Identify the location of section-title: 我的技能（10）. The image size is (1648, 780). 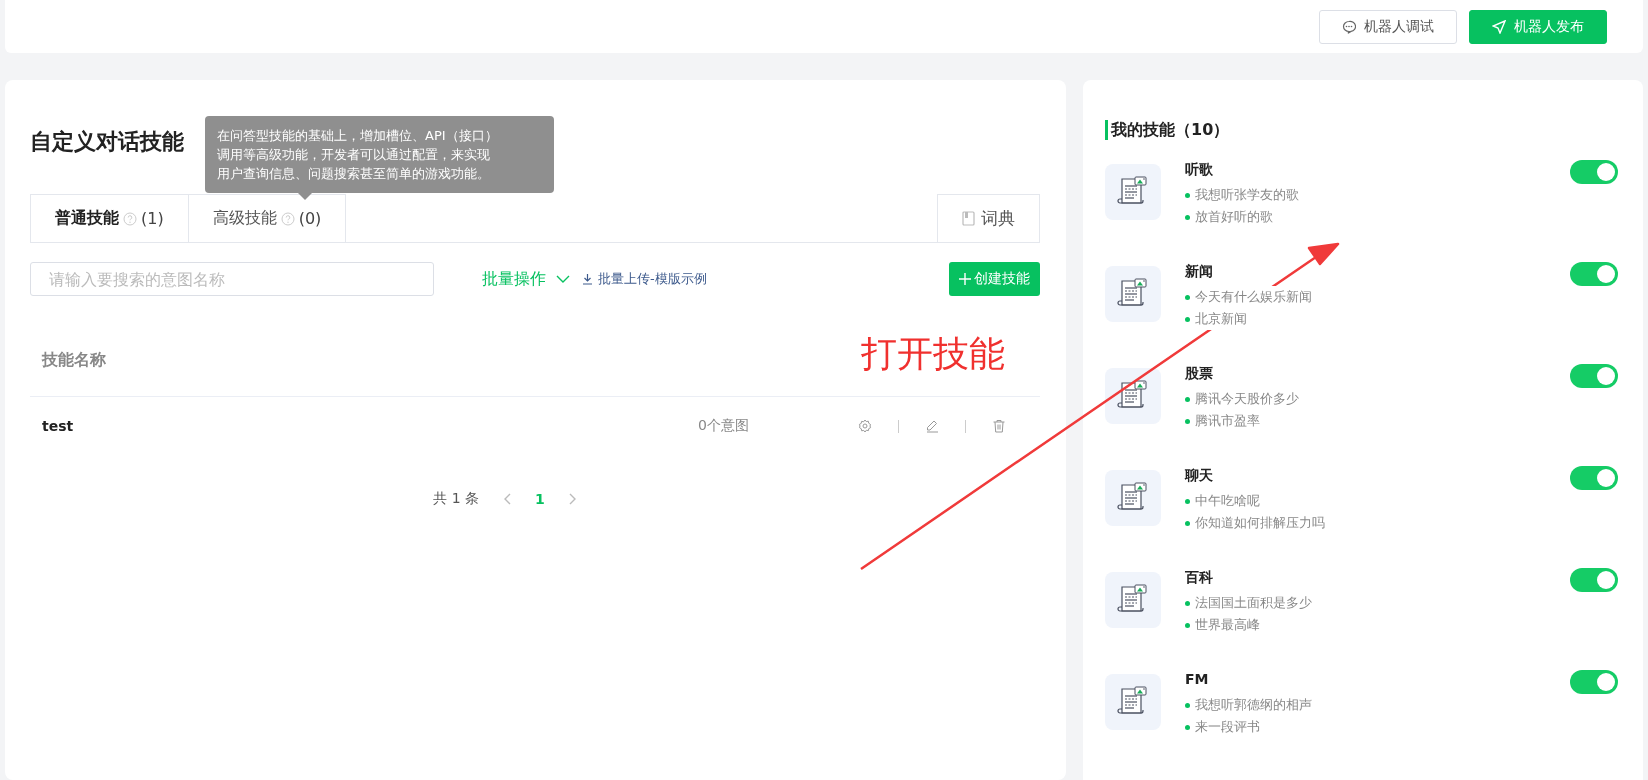
(1361, 130).